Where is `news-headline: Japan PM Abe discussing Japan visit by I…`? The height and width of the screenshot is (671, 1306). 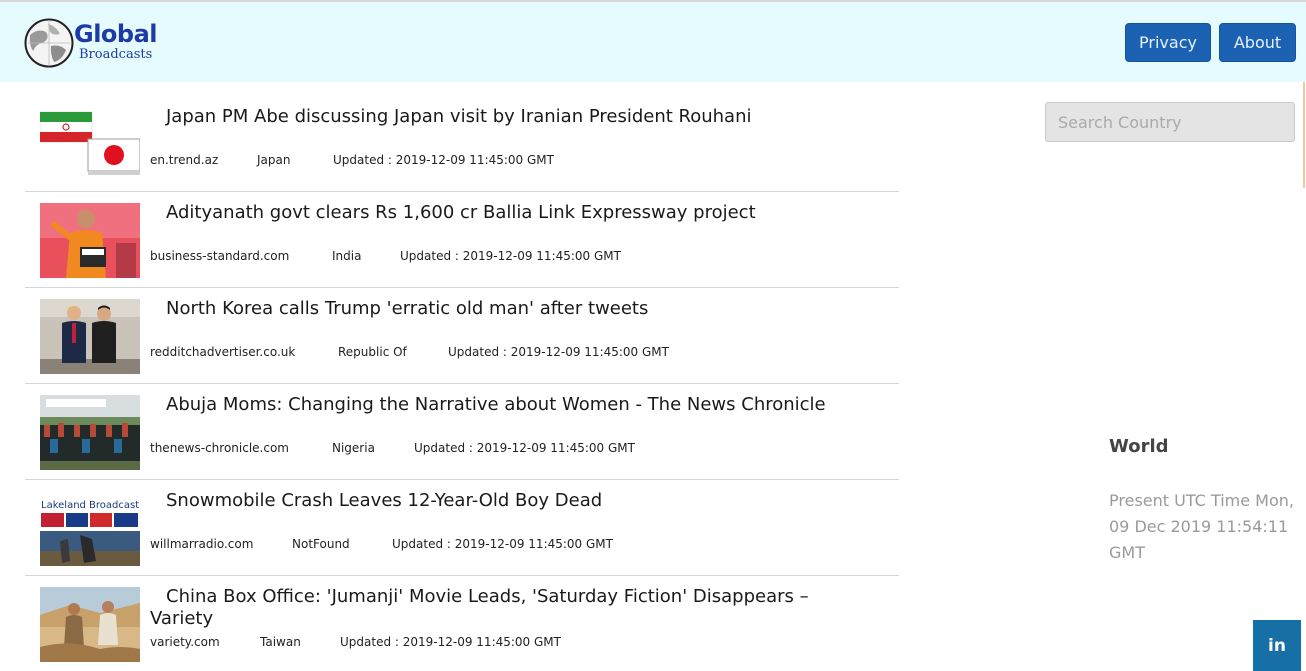 news-headline: Japan PM Abe discussing Japan visit by I… is located at coordinates (490, 117).